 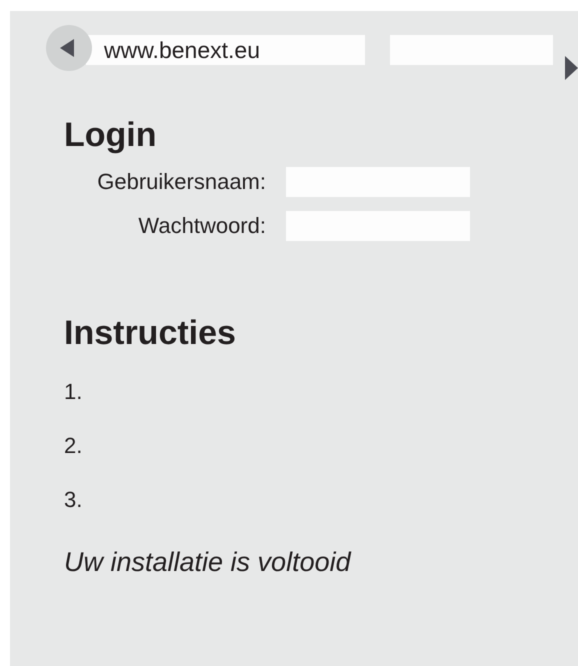 I want to click on step-number: 3., so click(x=74, y=500).